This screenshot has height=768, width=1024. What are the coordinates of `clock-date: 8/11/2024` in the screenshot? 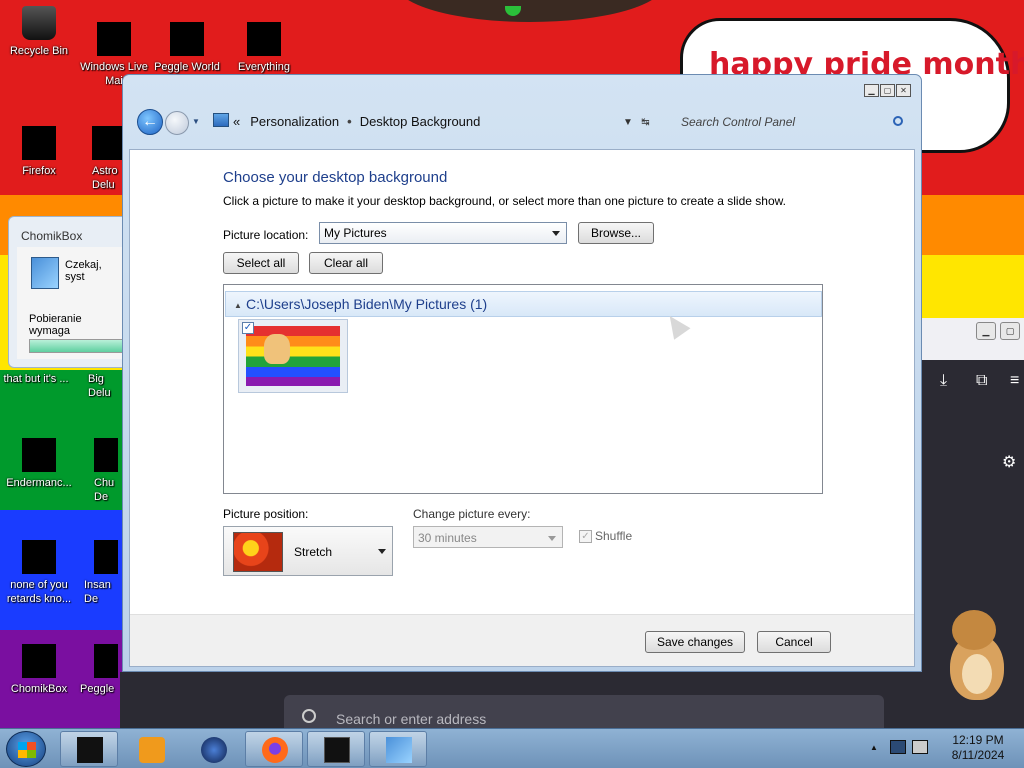 It's located at (978, 755).